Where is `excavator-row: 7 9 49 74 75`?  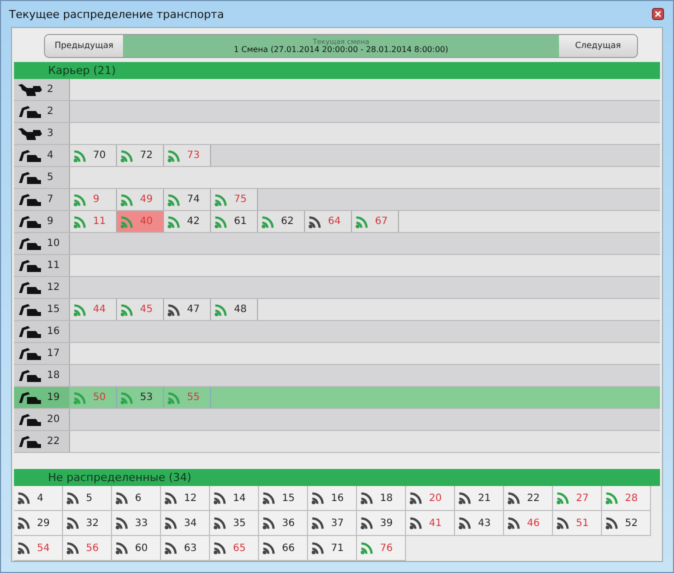
excavator-row: 7 9 49 74 75 is located at coordinates (337, 200).